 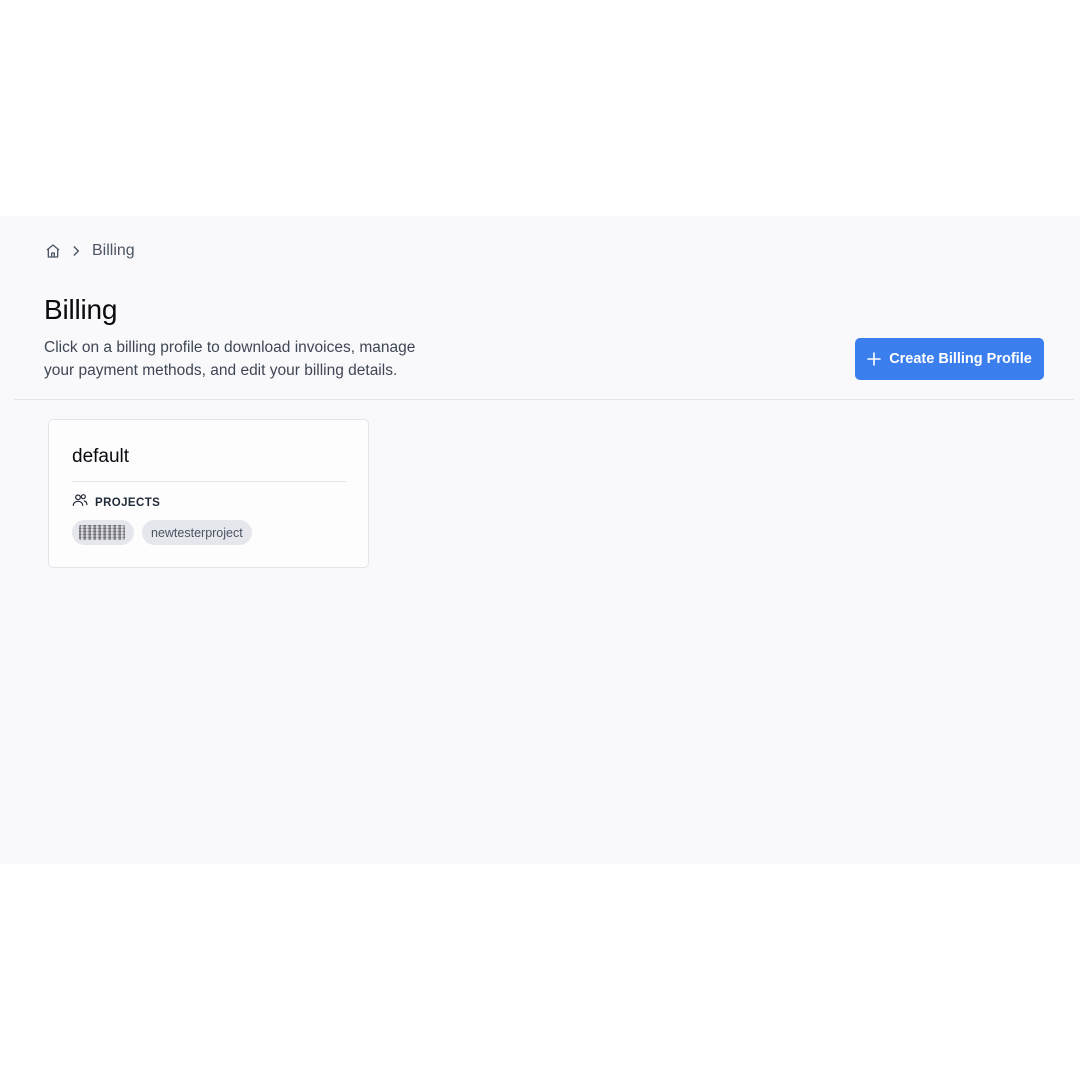 I want to click on breadcrumb: Billing, so click(x=89, y=251).